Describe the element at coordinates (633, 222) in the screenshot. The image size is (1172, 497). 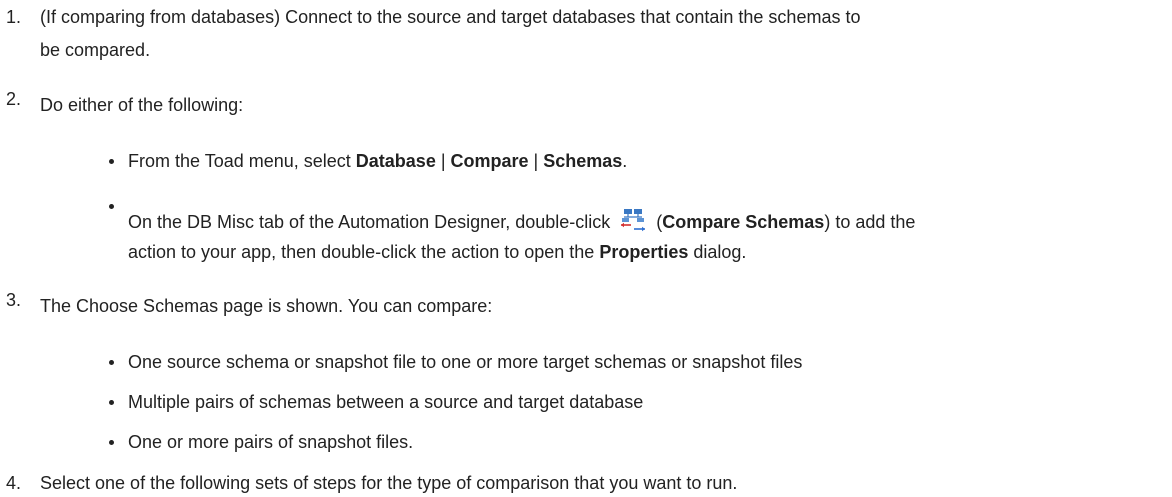
I see `compare-schemas-icon` at that location.